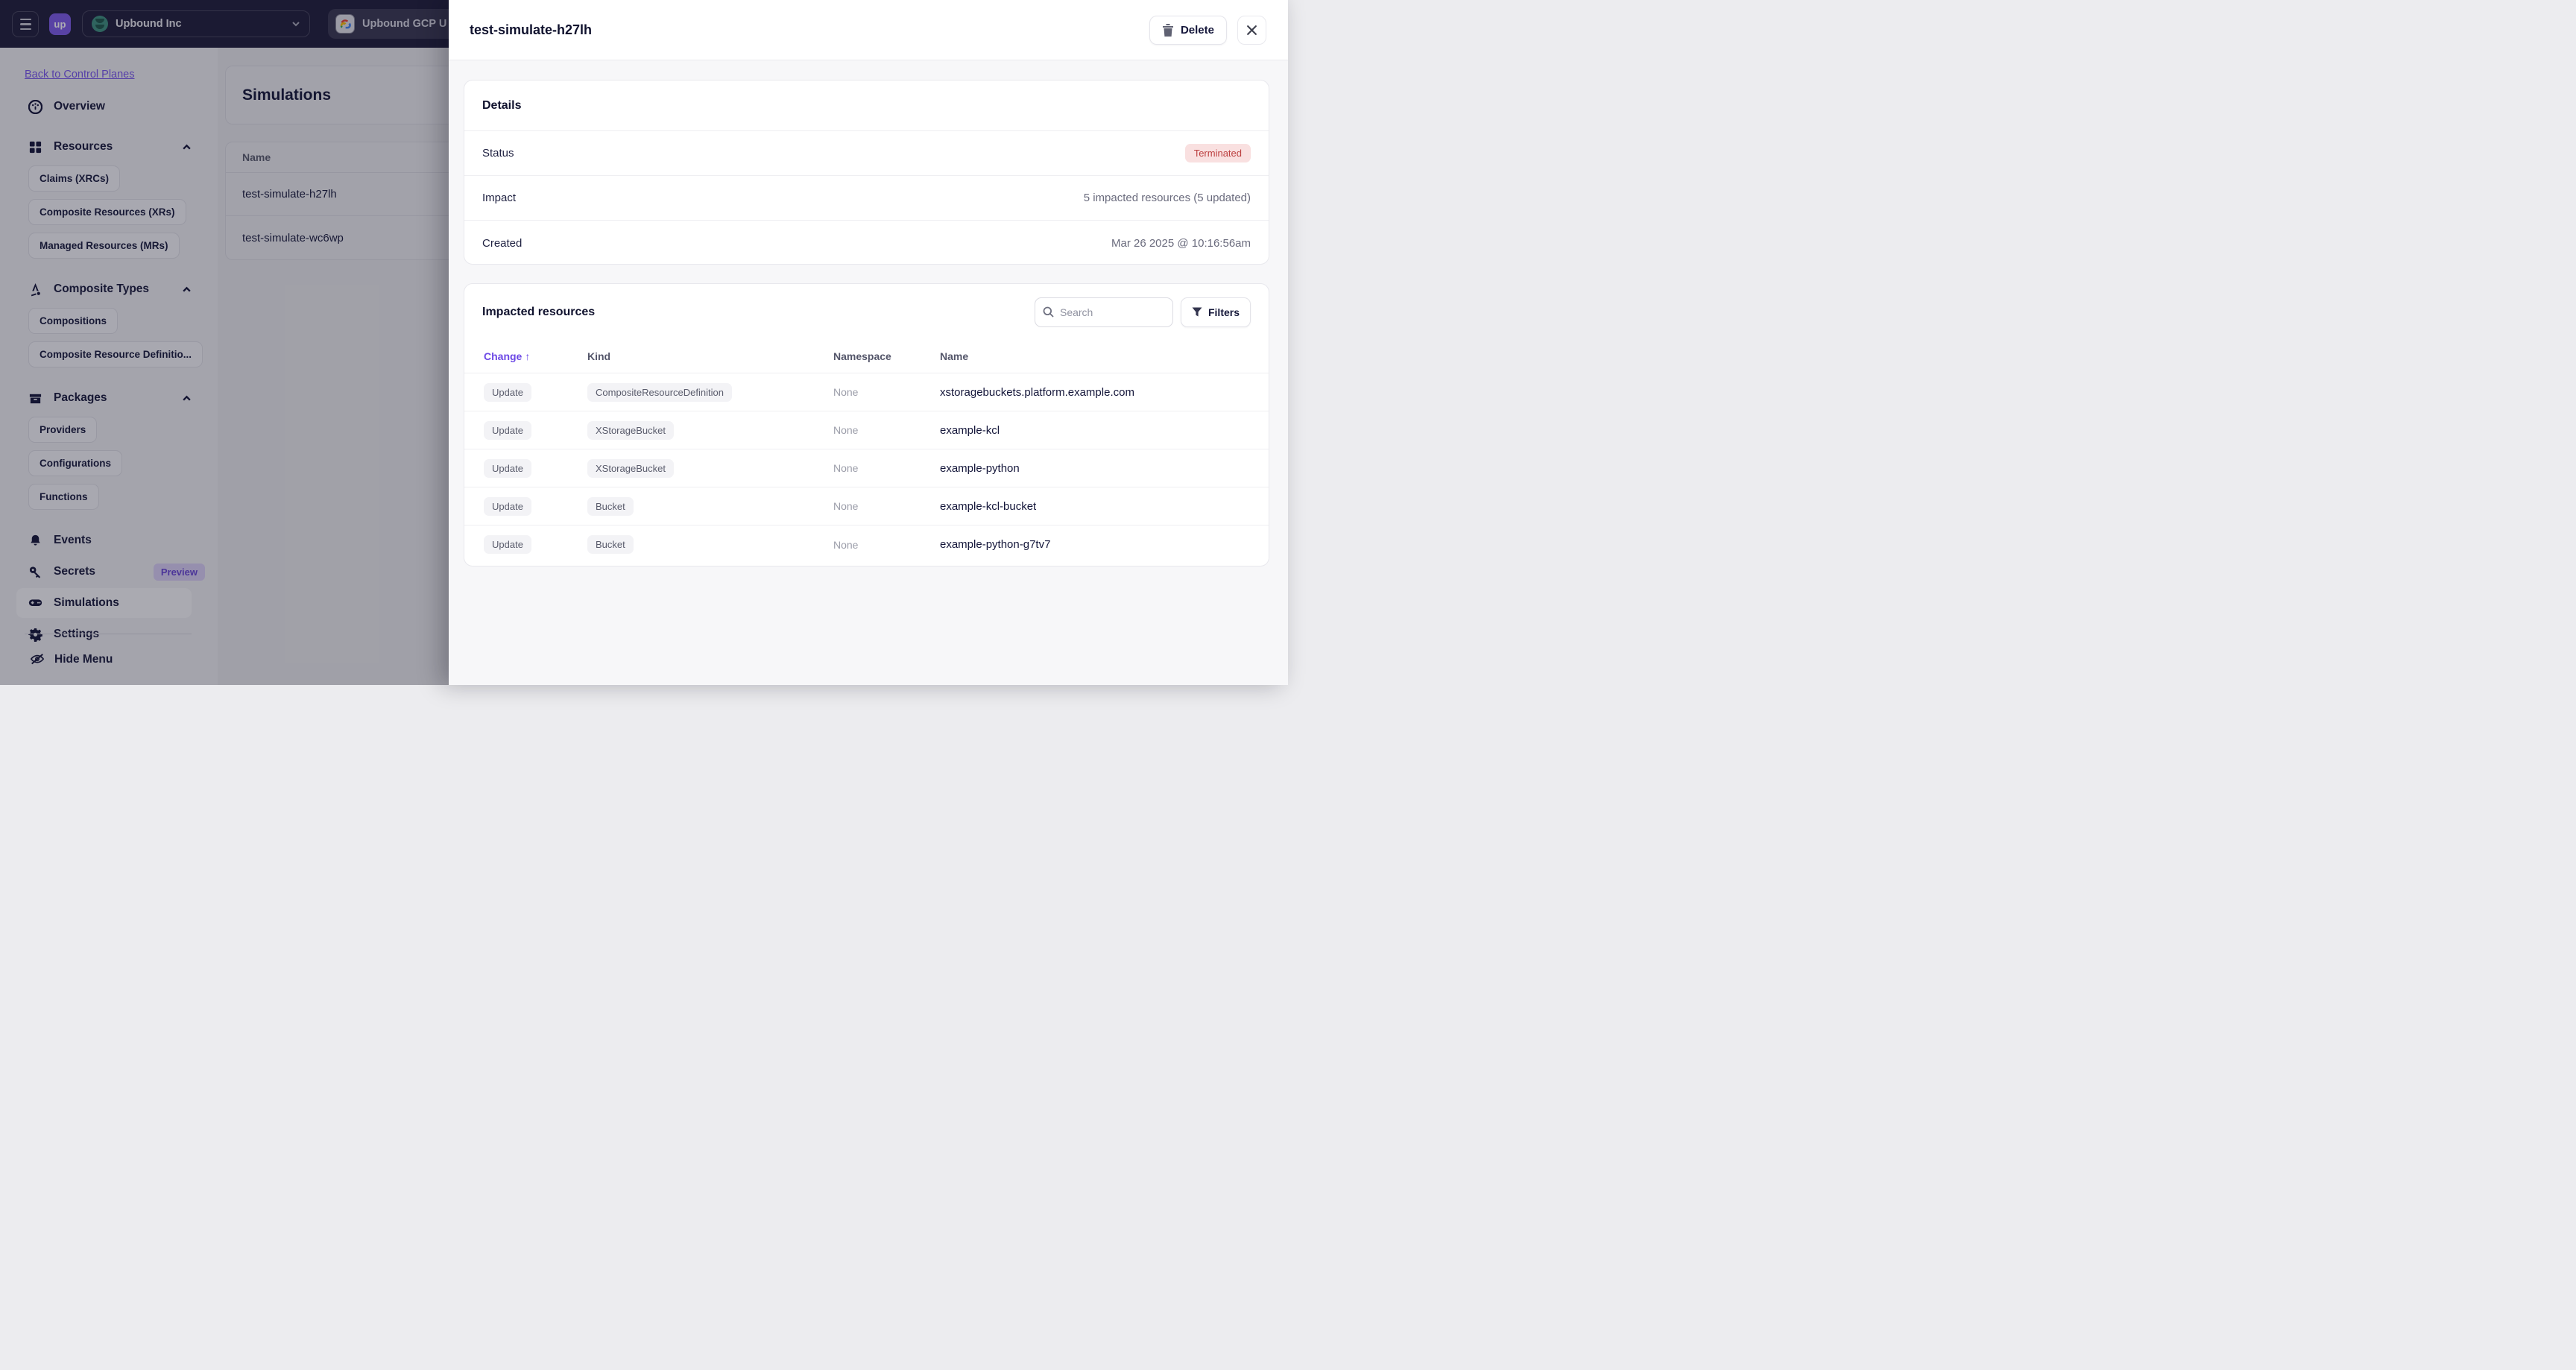 The image size is (2576, 1370). I want to click on table-row: Update Bucket None example-python-g7tv7, so click(866, 544).